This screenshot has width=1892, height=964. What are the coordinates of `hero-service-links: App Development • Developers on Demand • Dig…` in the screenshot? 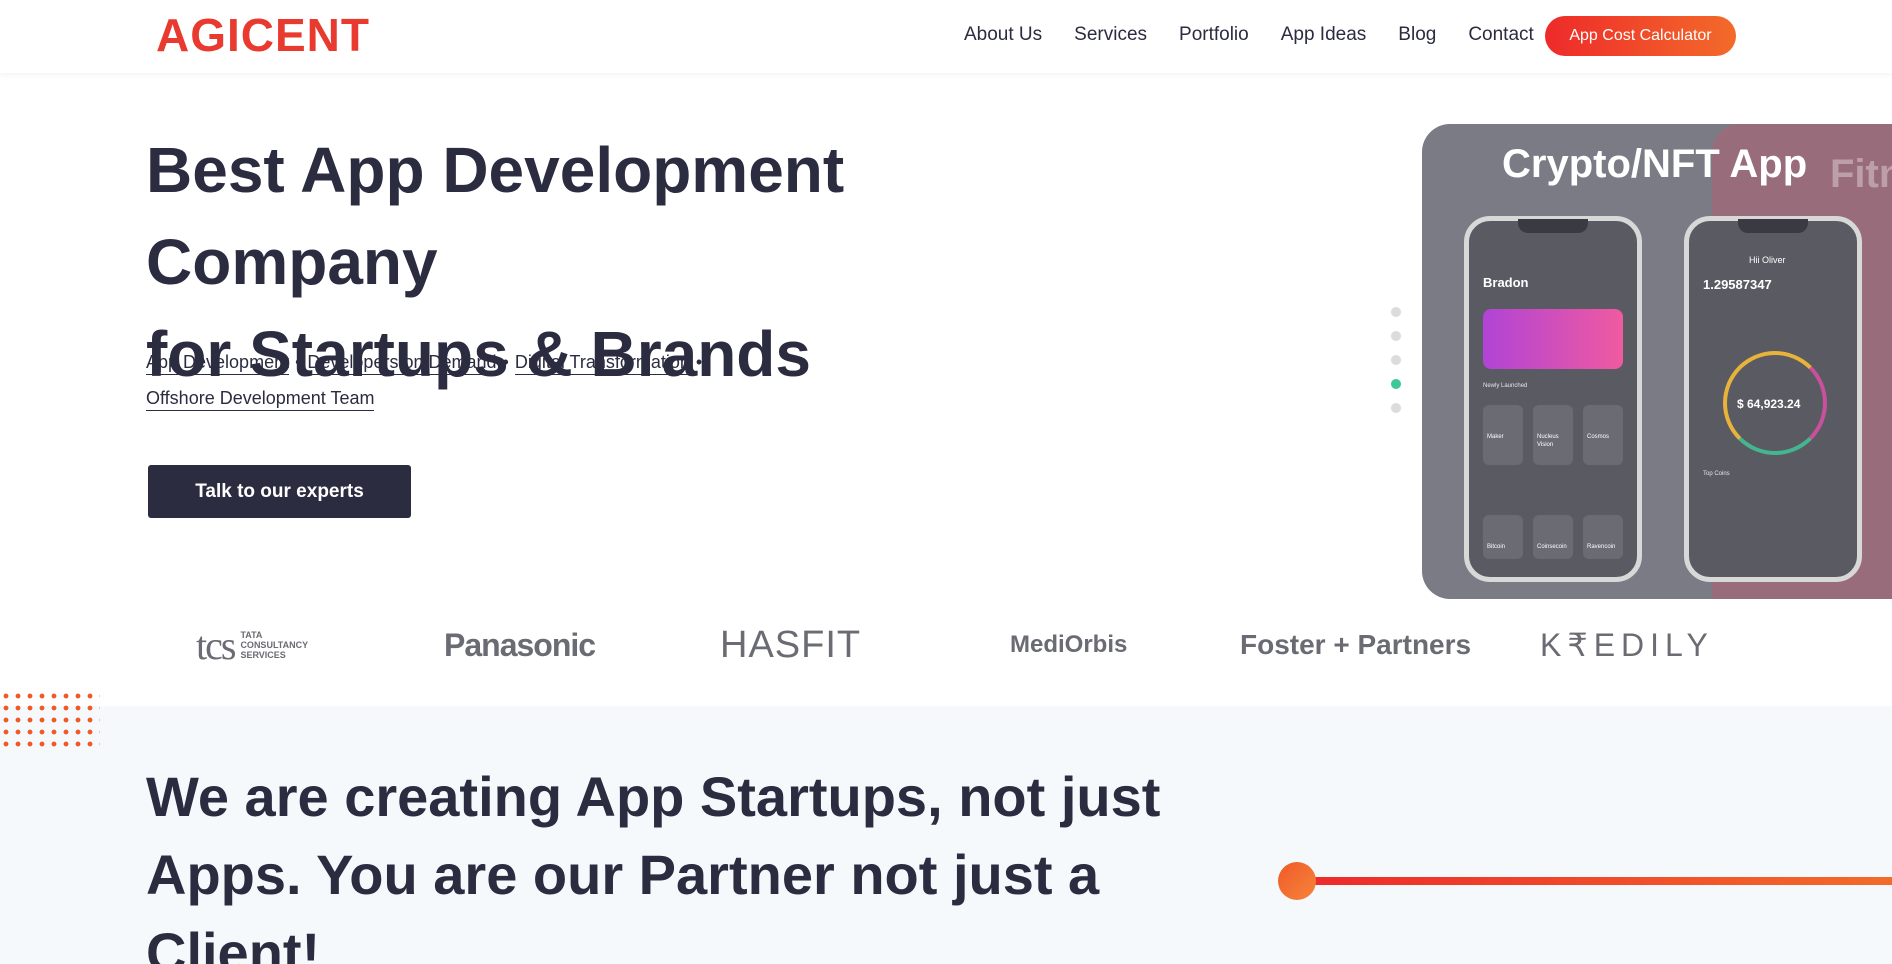 It's located at (496, 380).